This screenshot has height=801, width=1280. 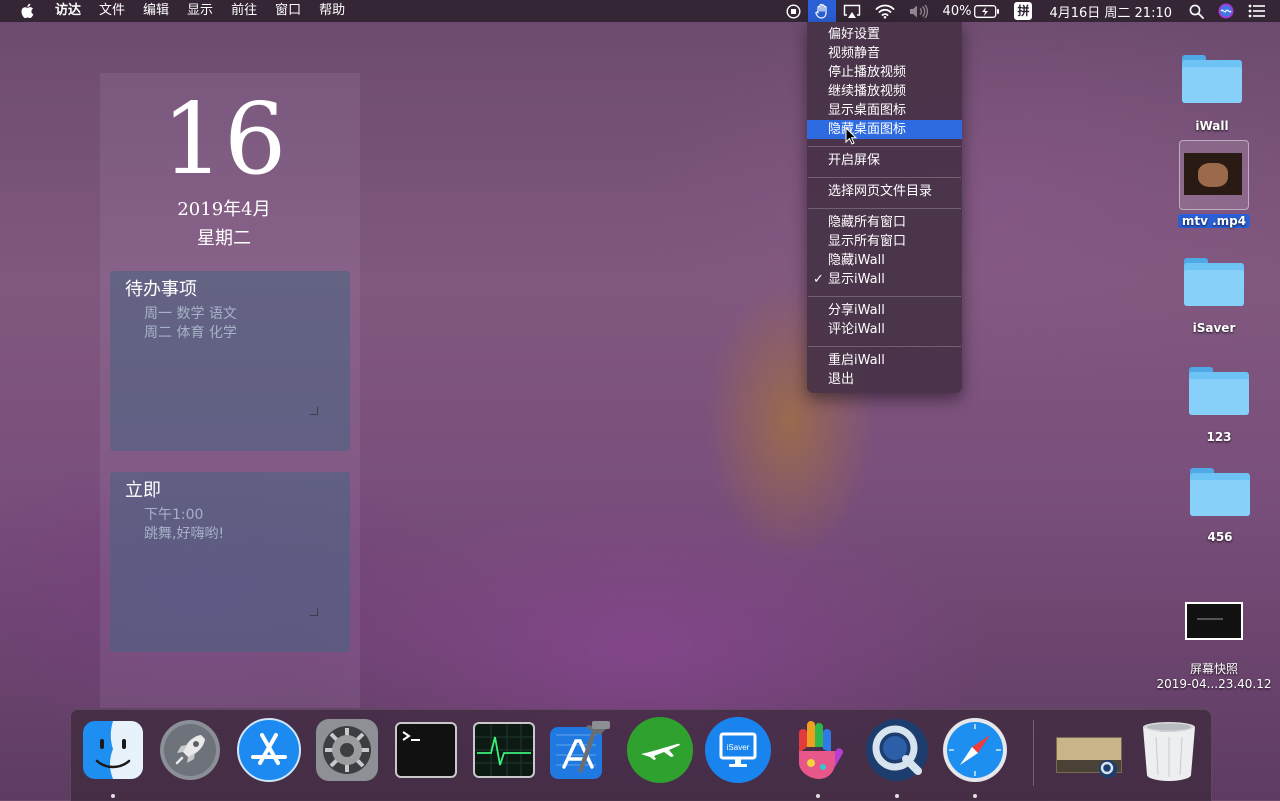 I want to click on reminder-note: 立即 下午1:00 跳舞,好嗨哟!, so click(x=230, y=562).